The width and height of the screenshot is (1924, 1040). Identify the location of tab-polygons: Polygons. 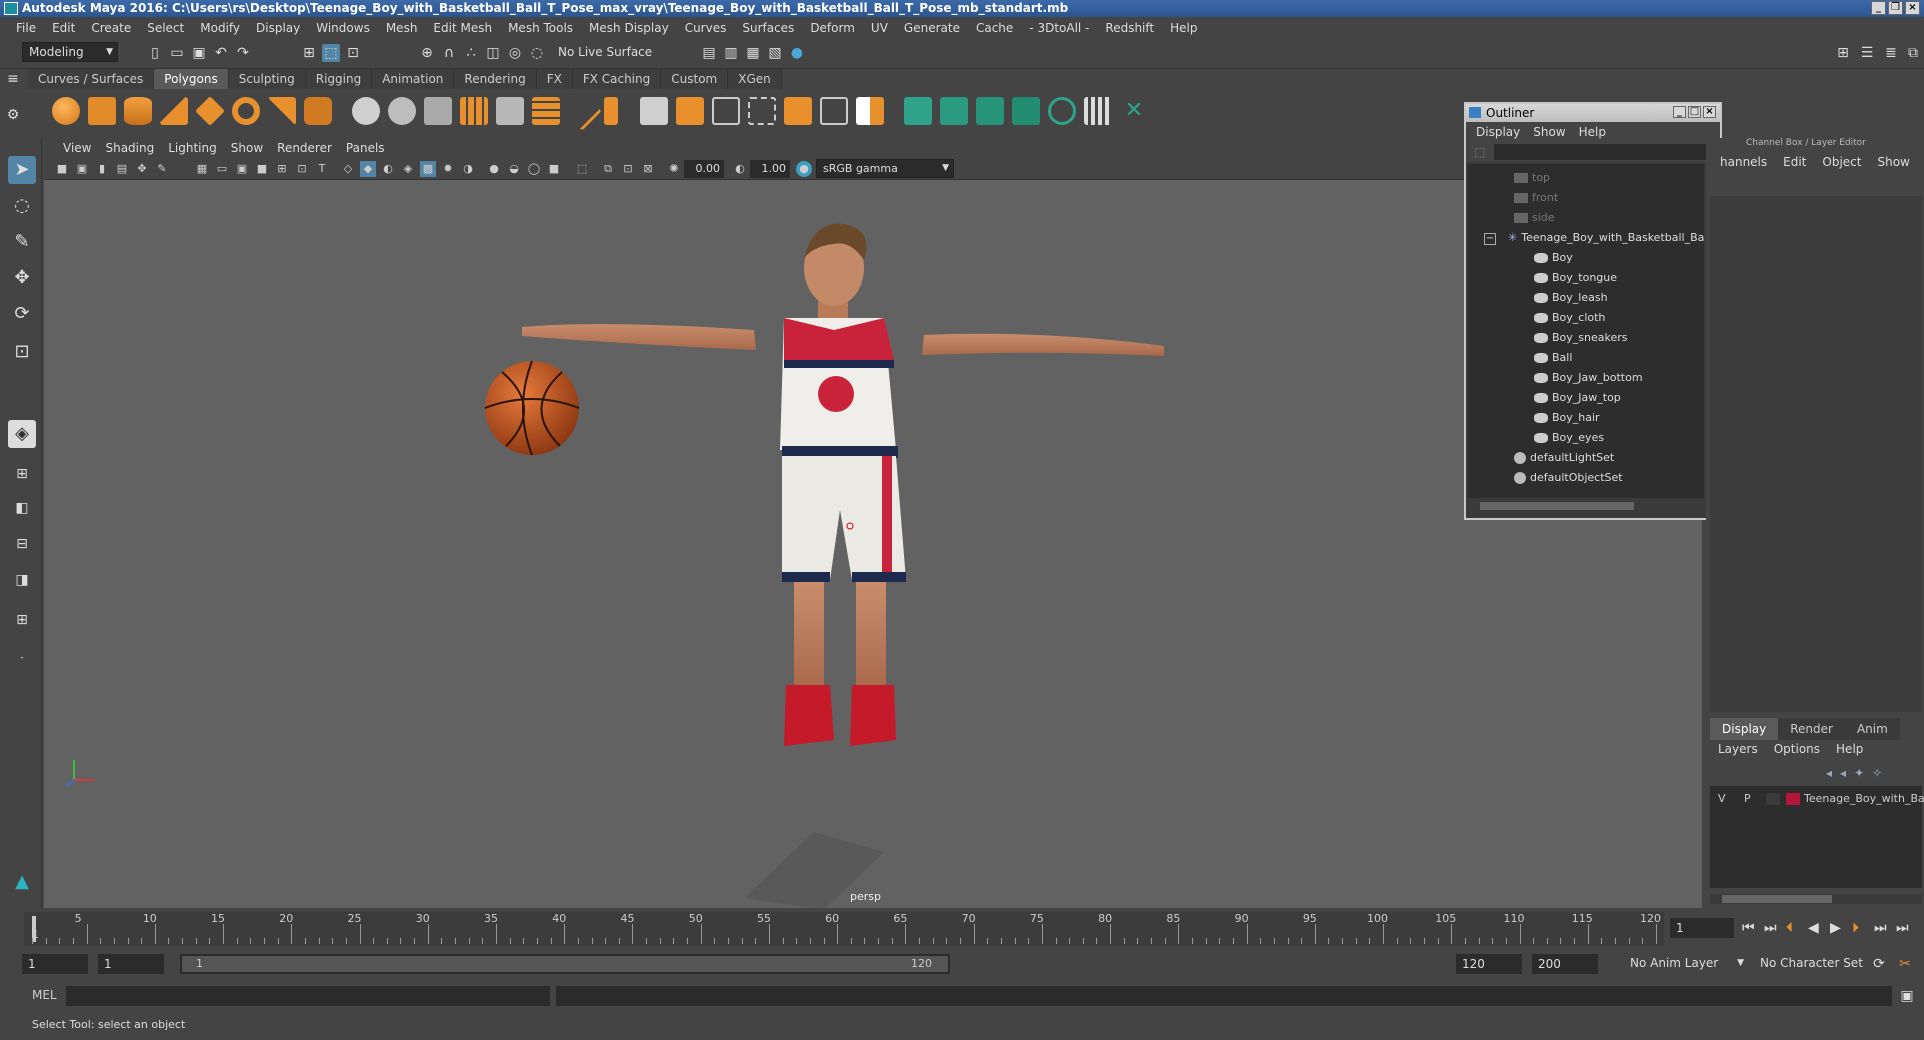
(191, 79).